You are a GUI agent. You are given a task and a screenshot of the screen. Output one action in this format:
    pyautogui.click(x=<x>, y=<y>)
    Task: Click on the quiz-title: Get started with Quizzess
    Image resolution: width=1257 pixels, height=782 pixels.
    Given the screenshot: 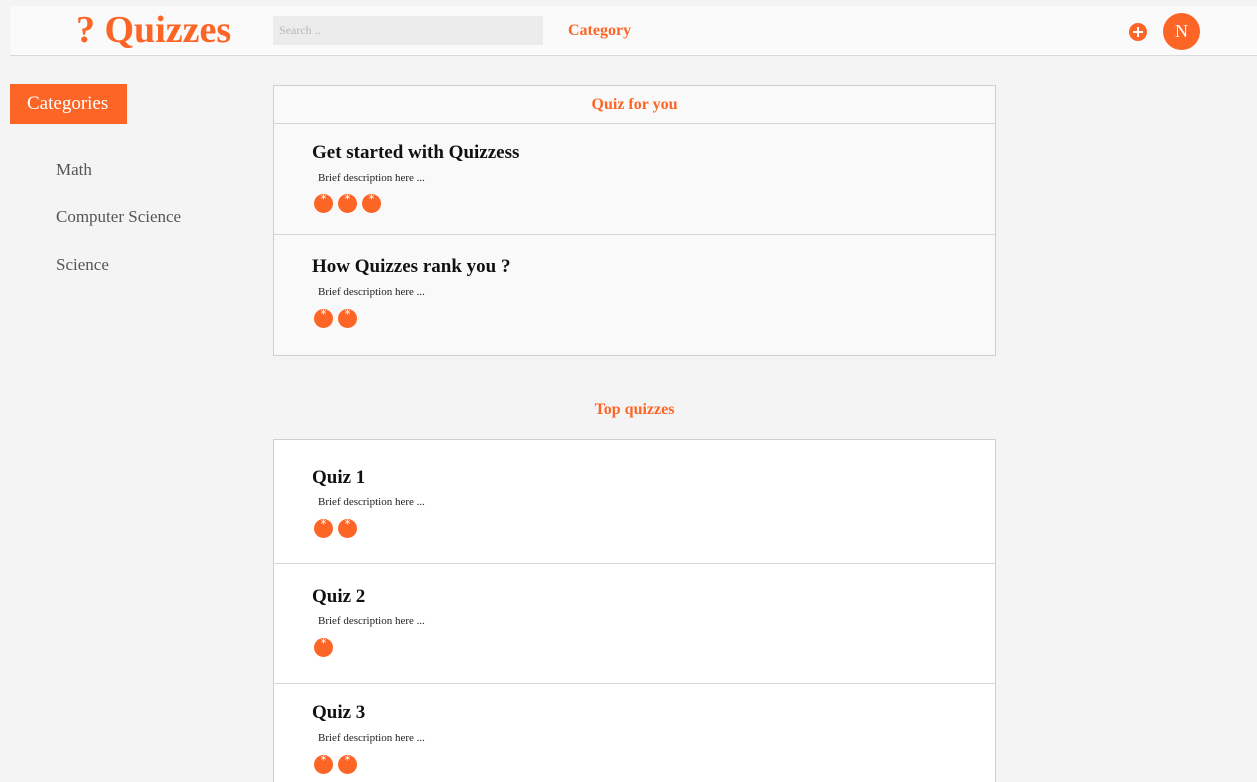 What is the action you would take?
    pyautogui.click(x=416, y=152)
    